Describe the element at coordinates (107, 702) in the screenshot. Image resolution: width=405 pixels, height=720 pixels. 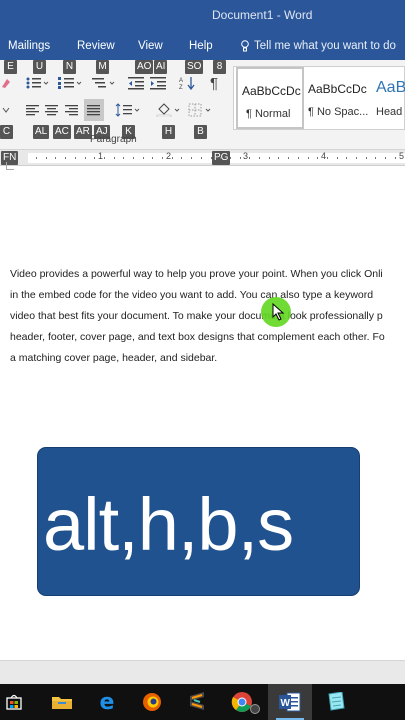
I see `edge-icon: e` at that location.